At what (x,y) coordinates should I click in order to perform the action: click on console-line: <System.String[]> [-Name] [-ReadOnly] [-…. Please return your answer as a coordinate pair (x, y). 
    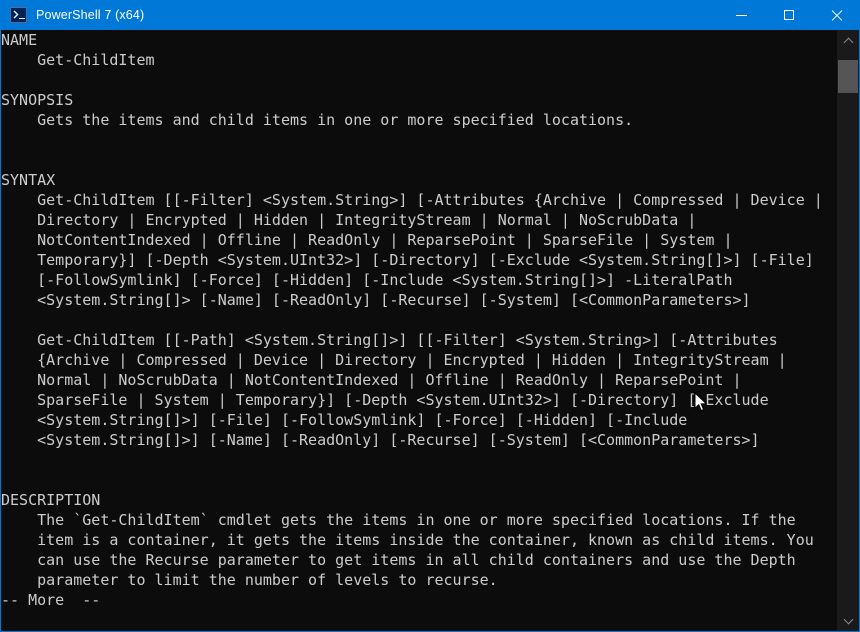
    Looking at the image, I should click on (376, 300).